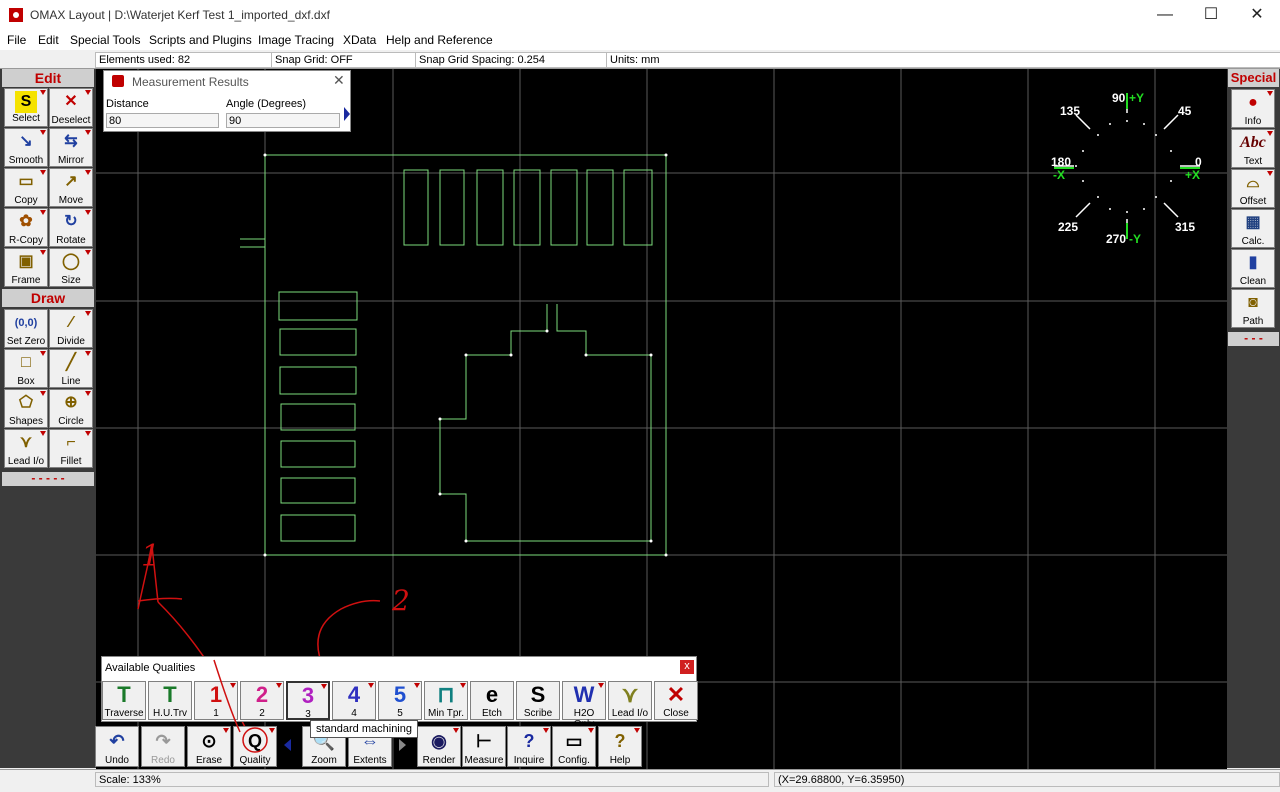 This screenshot has width=1280, height=792. What do you see at coordinates (71, 187) in the screenshot?
I see `move-tool-button: ↗ Move` at bounding box center [71, 187].